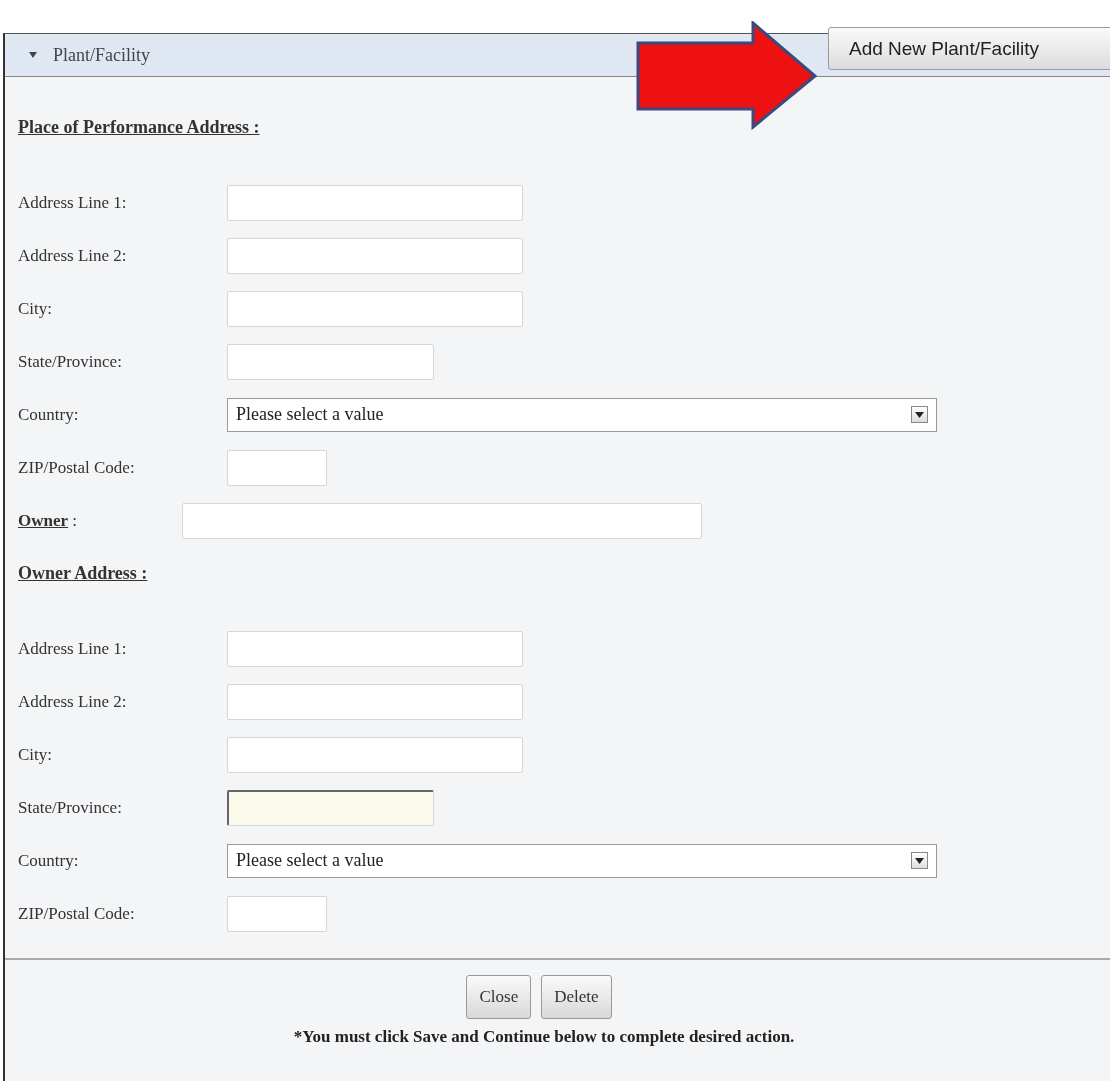 The width and height of the screenshot is (1110, 1081). Describe the element at coordinates (101, 55) in the screenshot. I see `panel-title: Plant/Facility` at that location.